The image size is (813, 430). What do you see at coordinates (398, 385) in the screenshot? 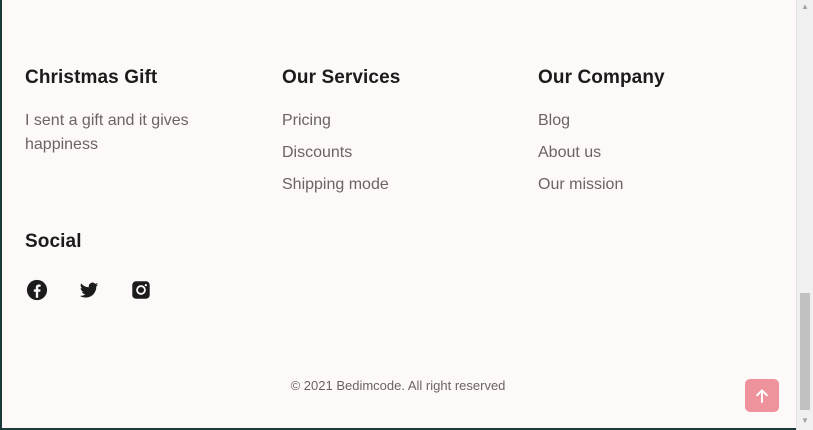
I see `copyright-text: © 2021 Bedimcode. All right reserved` at bounding box center [398, 385].